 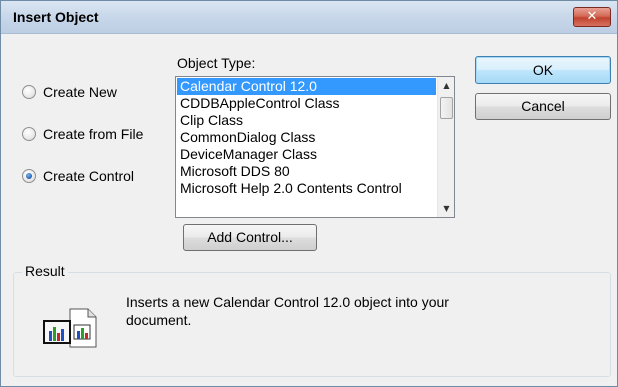 I want to click on list-item: CDDBAppleControl Class, so click(x=306, y=103).